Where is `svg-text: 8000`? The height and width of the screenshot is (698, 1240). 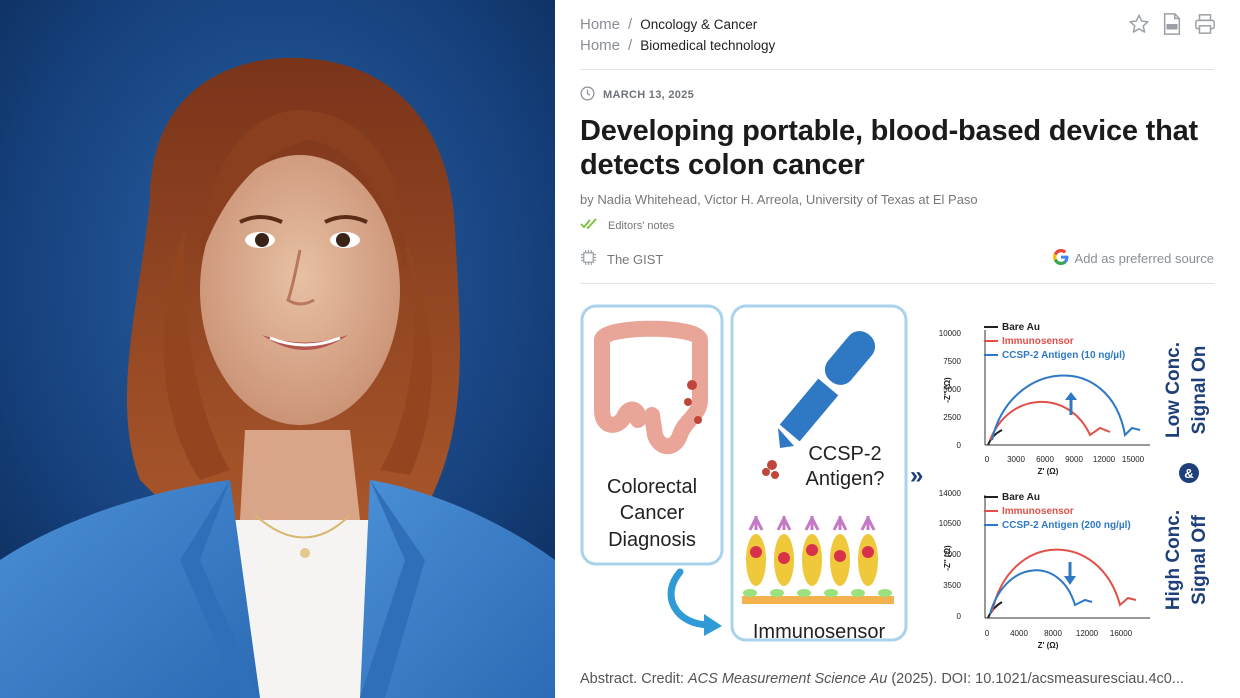
svg-text: 8000 is located at coordinates (1053, 633).